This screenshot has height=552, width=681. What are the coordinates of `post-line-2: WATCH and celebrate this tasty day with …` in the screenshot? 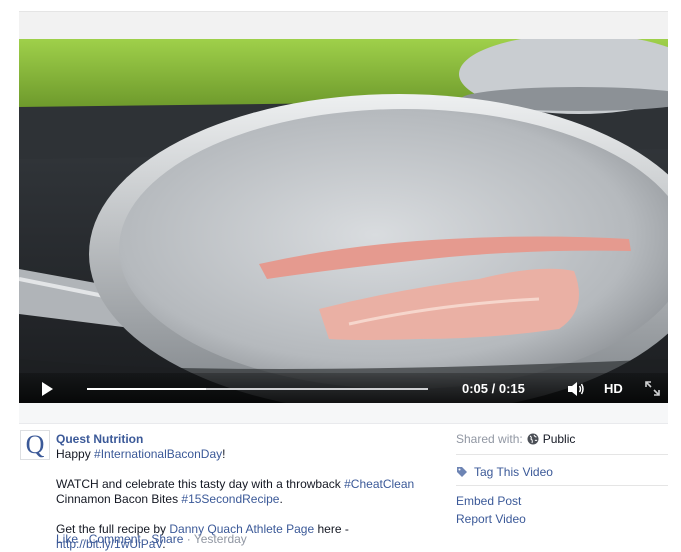 It's located at (246, 484).